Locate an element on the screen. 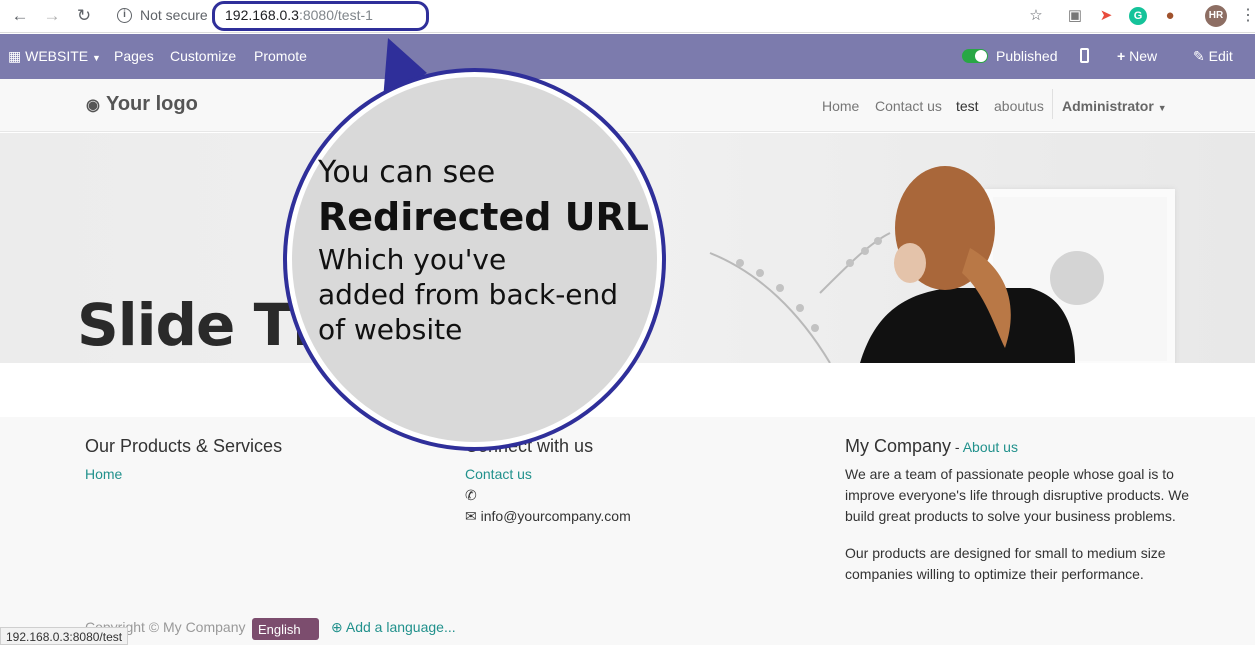  website-app-menu: ▦ WEBSITE ▼ is located at coordinates (54, 57).